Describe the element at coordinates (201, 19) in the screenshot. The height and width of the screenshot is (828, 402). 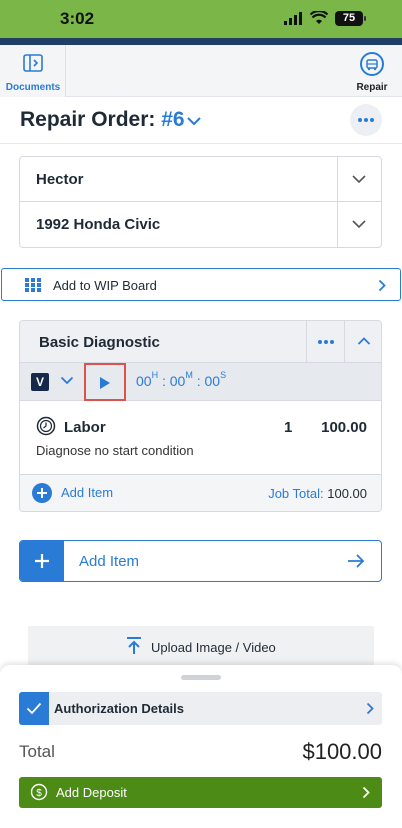
I see `status-bar: 3:02 75` at that location.